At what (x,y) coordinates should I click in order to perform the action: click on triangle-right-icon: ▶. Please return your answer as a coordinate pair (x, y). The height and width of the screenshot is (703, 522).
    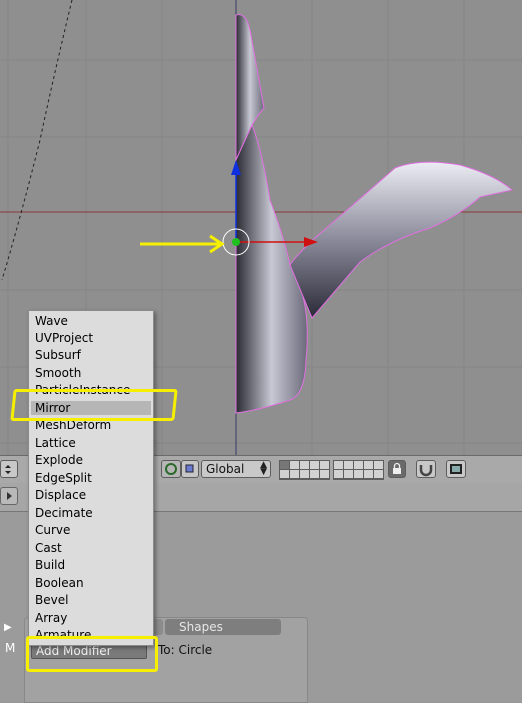
    Looking at the image, I should click on (8, 627).